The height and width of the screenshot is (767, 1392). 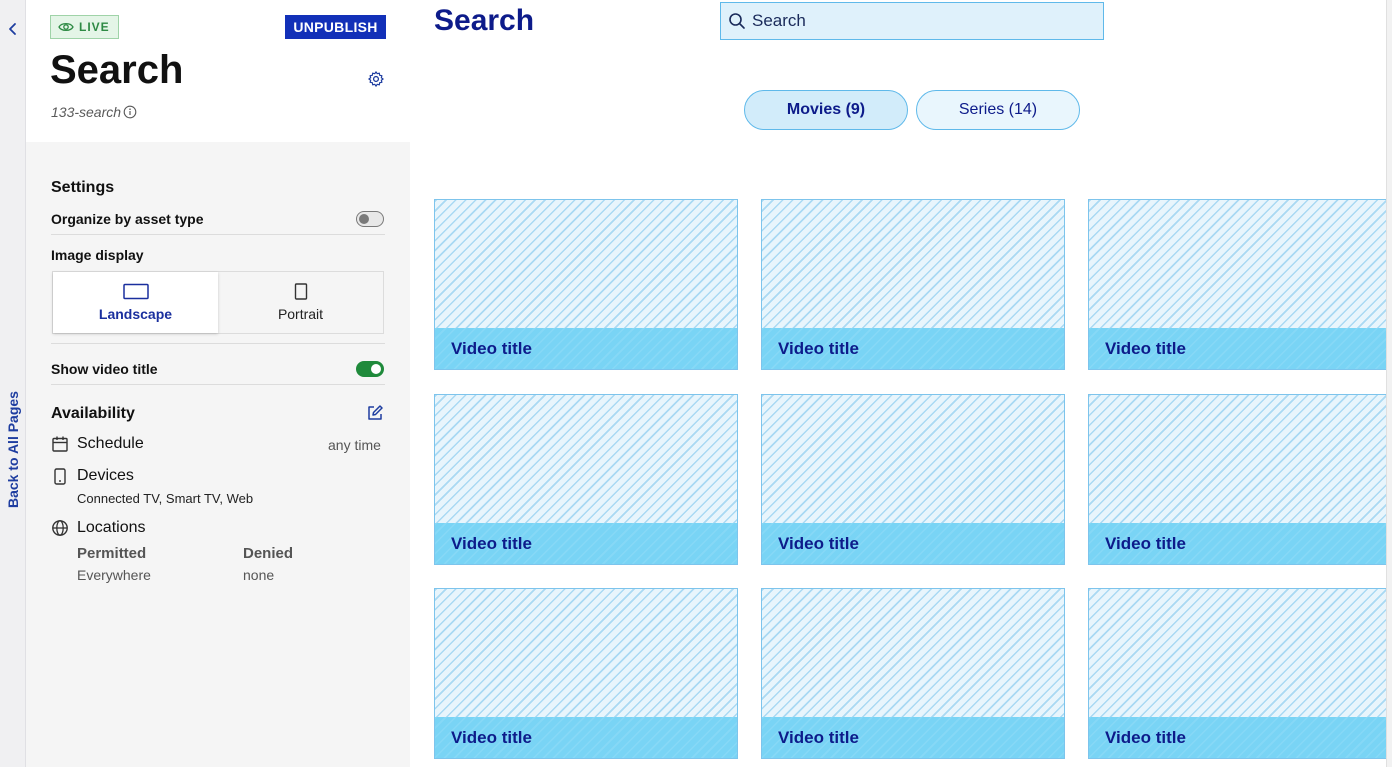 I want to click on edit-icon, so click(x=375, y=413).